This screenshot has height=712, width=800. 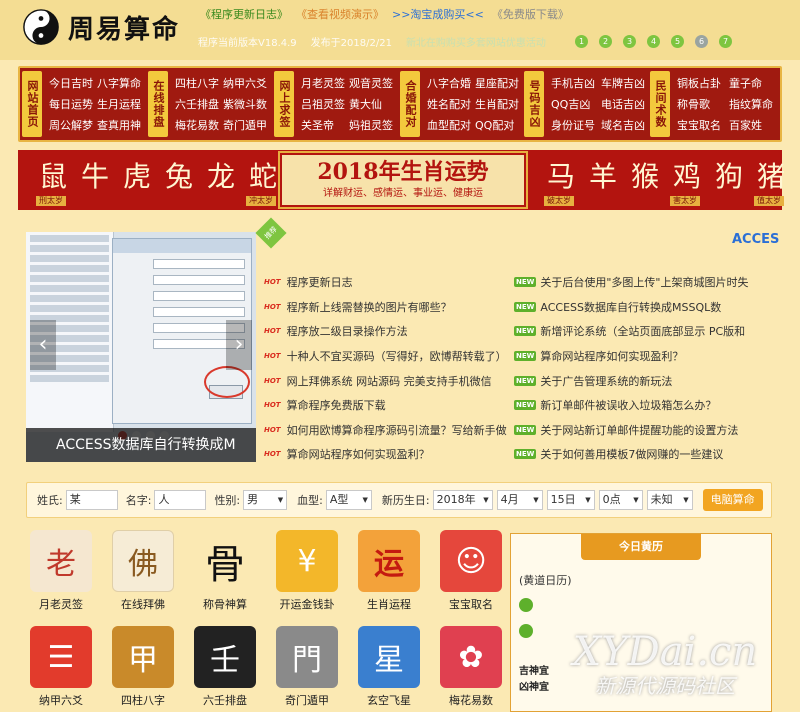 I want to click on news-item: NEW 算命网站程序如何实现盈利？, so click(x=640, y=356).